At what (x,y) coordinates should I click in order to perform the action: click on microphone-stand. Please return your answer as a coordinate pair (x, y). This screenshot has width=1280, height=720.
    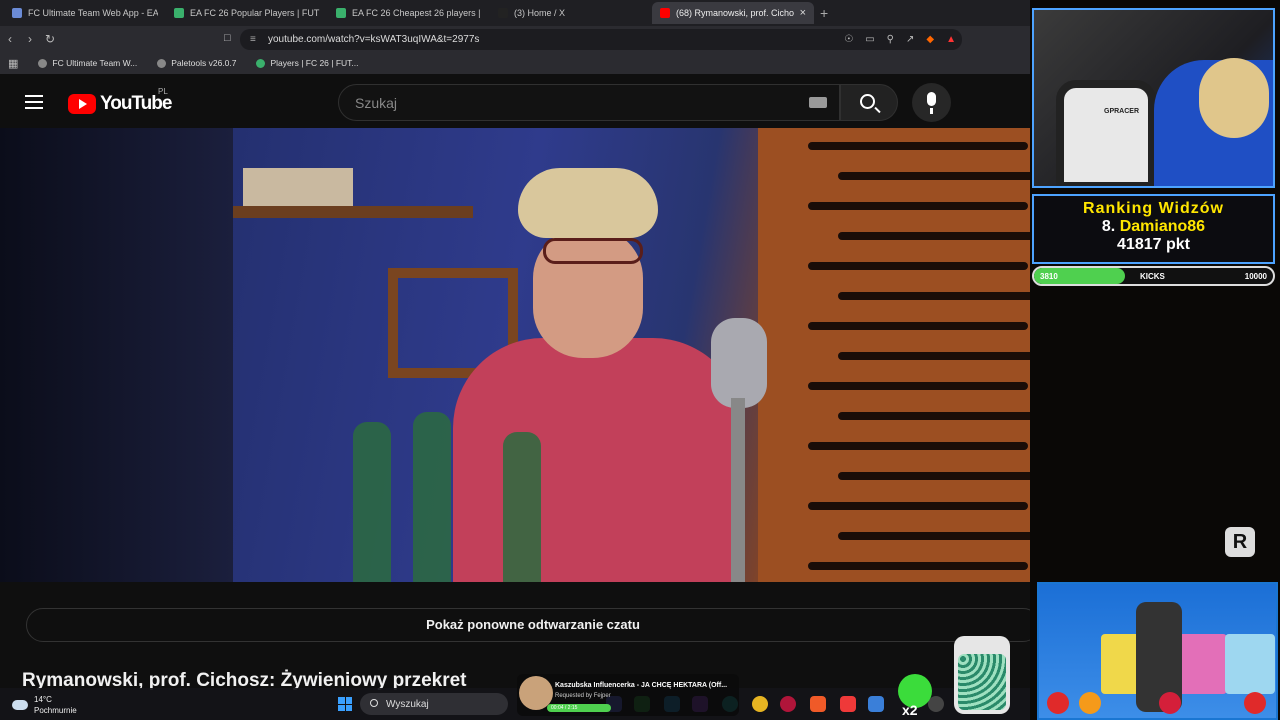
    Looking at the image, I should click on (738, 490).